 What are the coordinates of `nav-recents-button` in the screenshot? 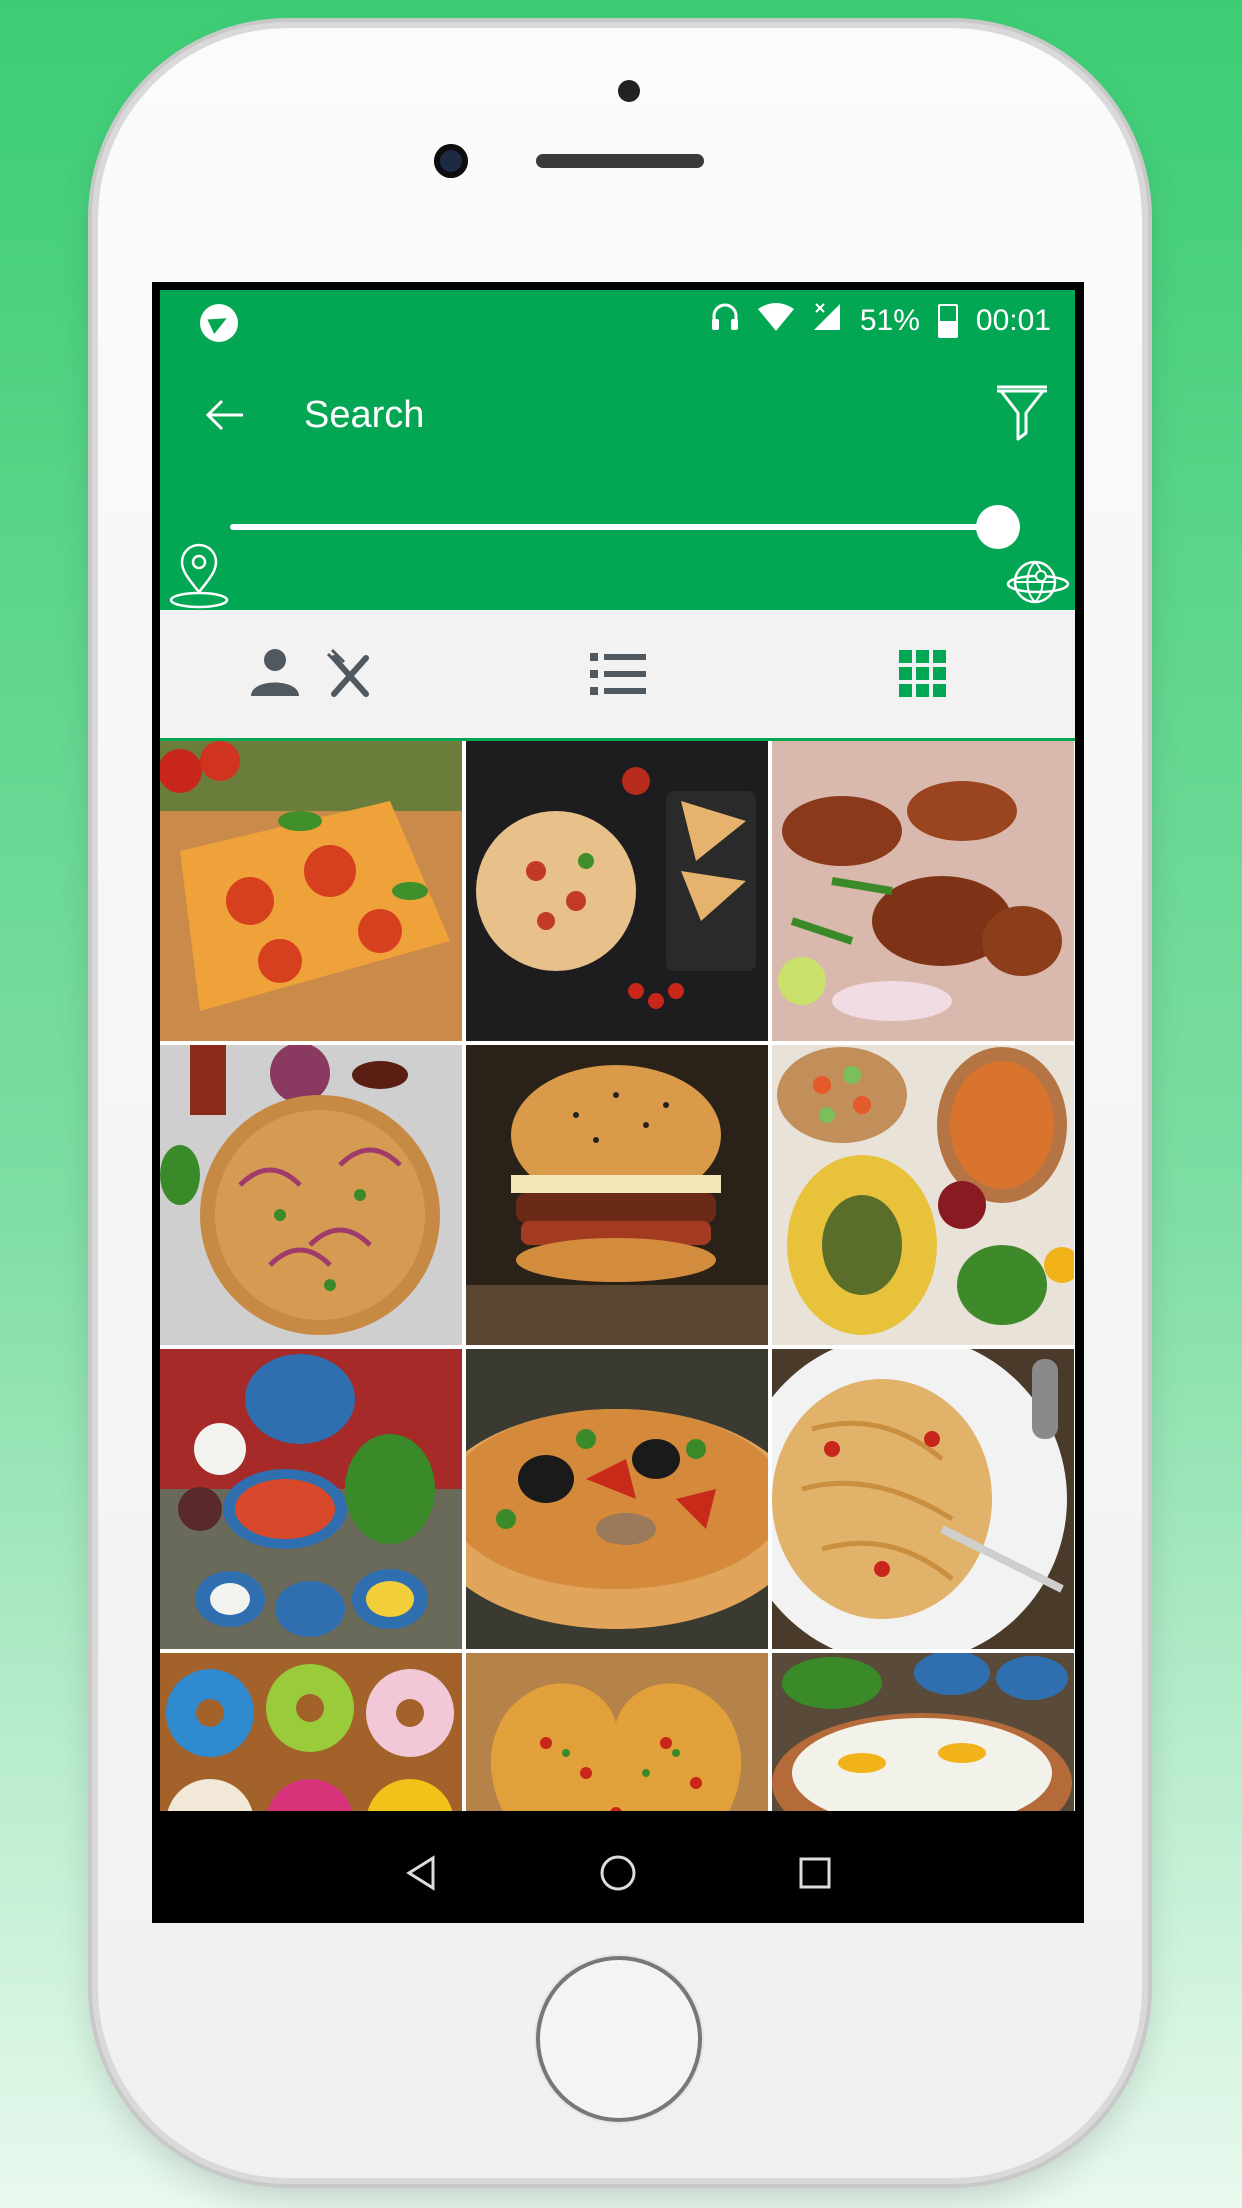 It's located at (815, 1873).